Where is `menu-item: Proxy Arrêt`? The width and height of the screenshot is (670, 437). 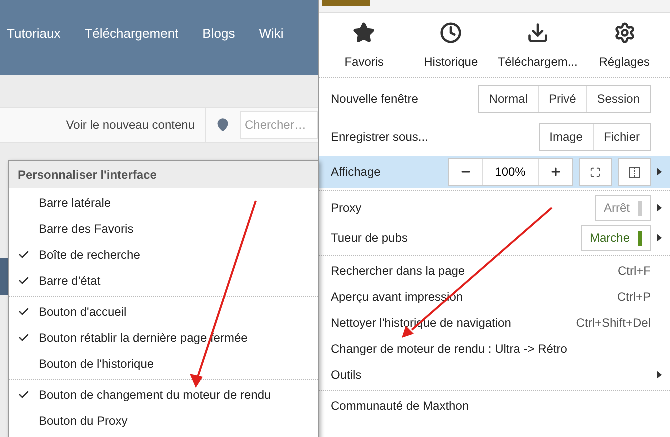
menu-item: Proxy Arrêt is located at coordinates (494, 208).